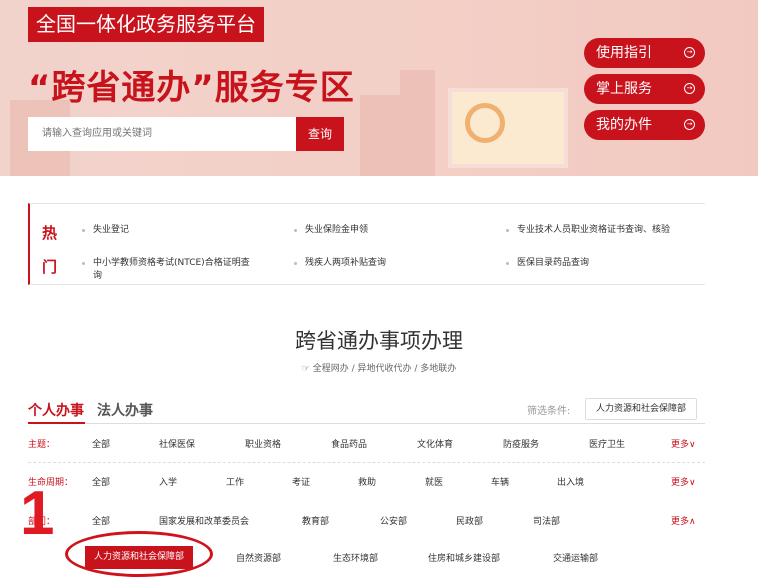 Image resolution: width=758 pixels, height=577 pixels. What do you see at coordinates (235, 481) in the screenshot?
I see `life-option: 工作` at bounding box center [235, 481].